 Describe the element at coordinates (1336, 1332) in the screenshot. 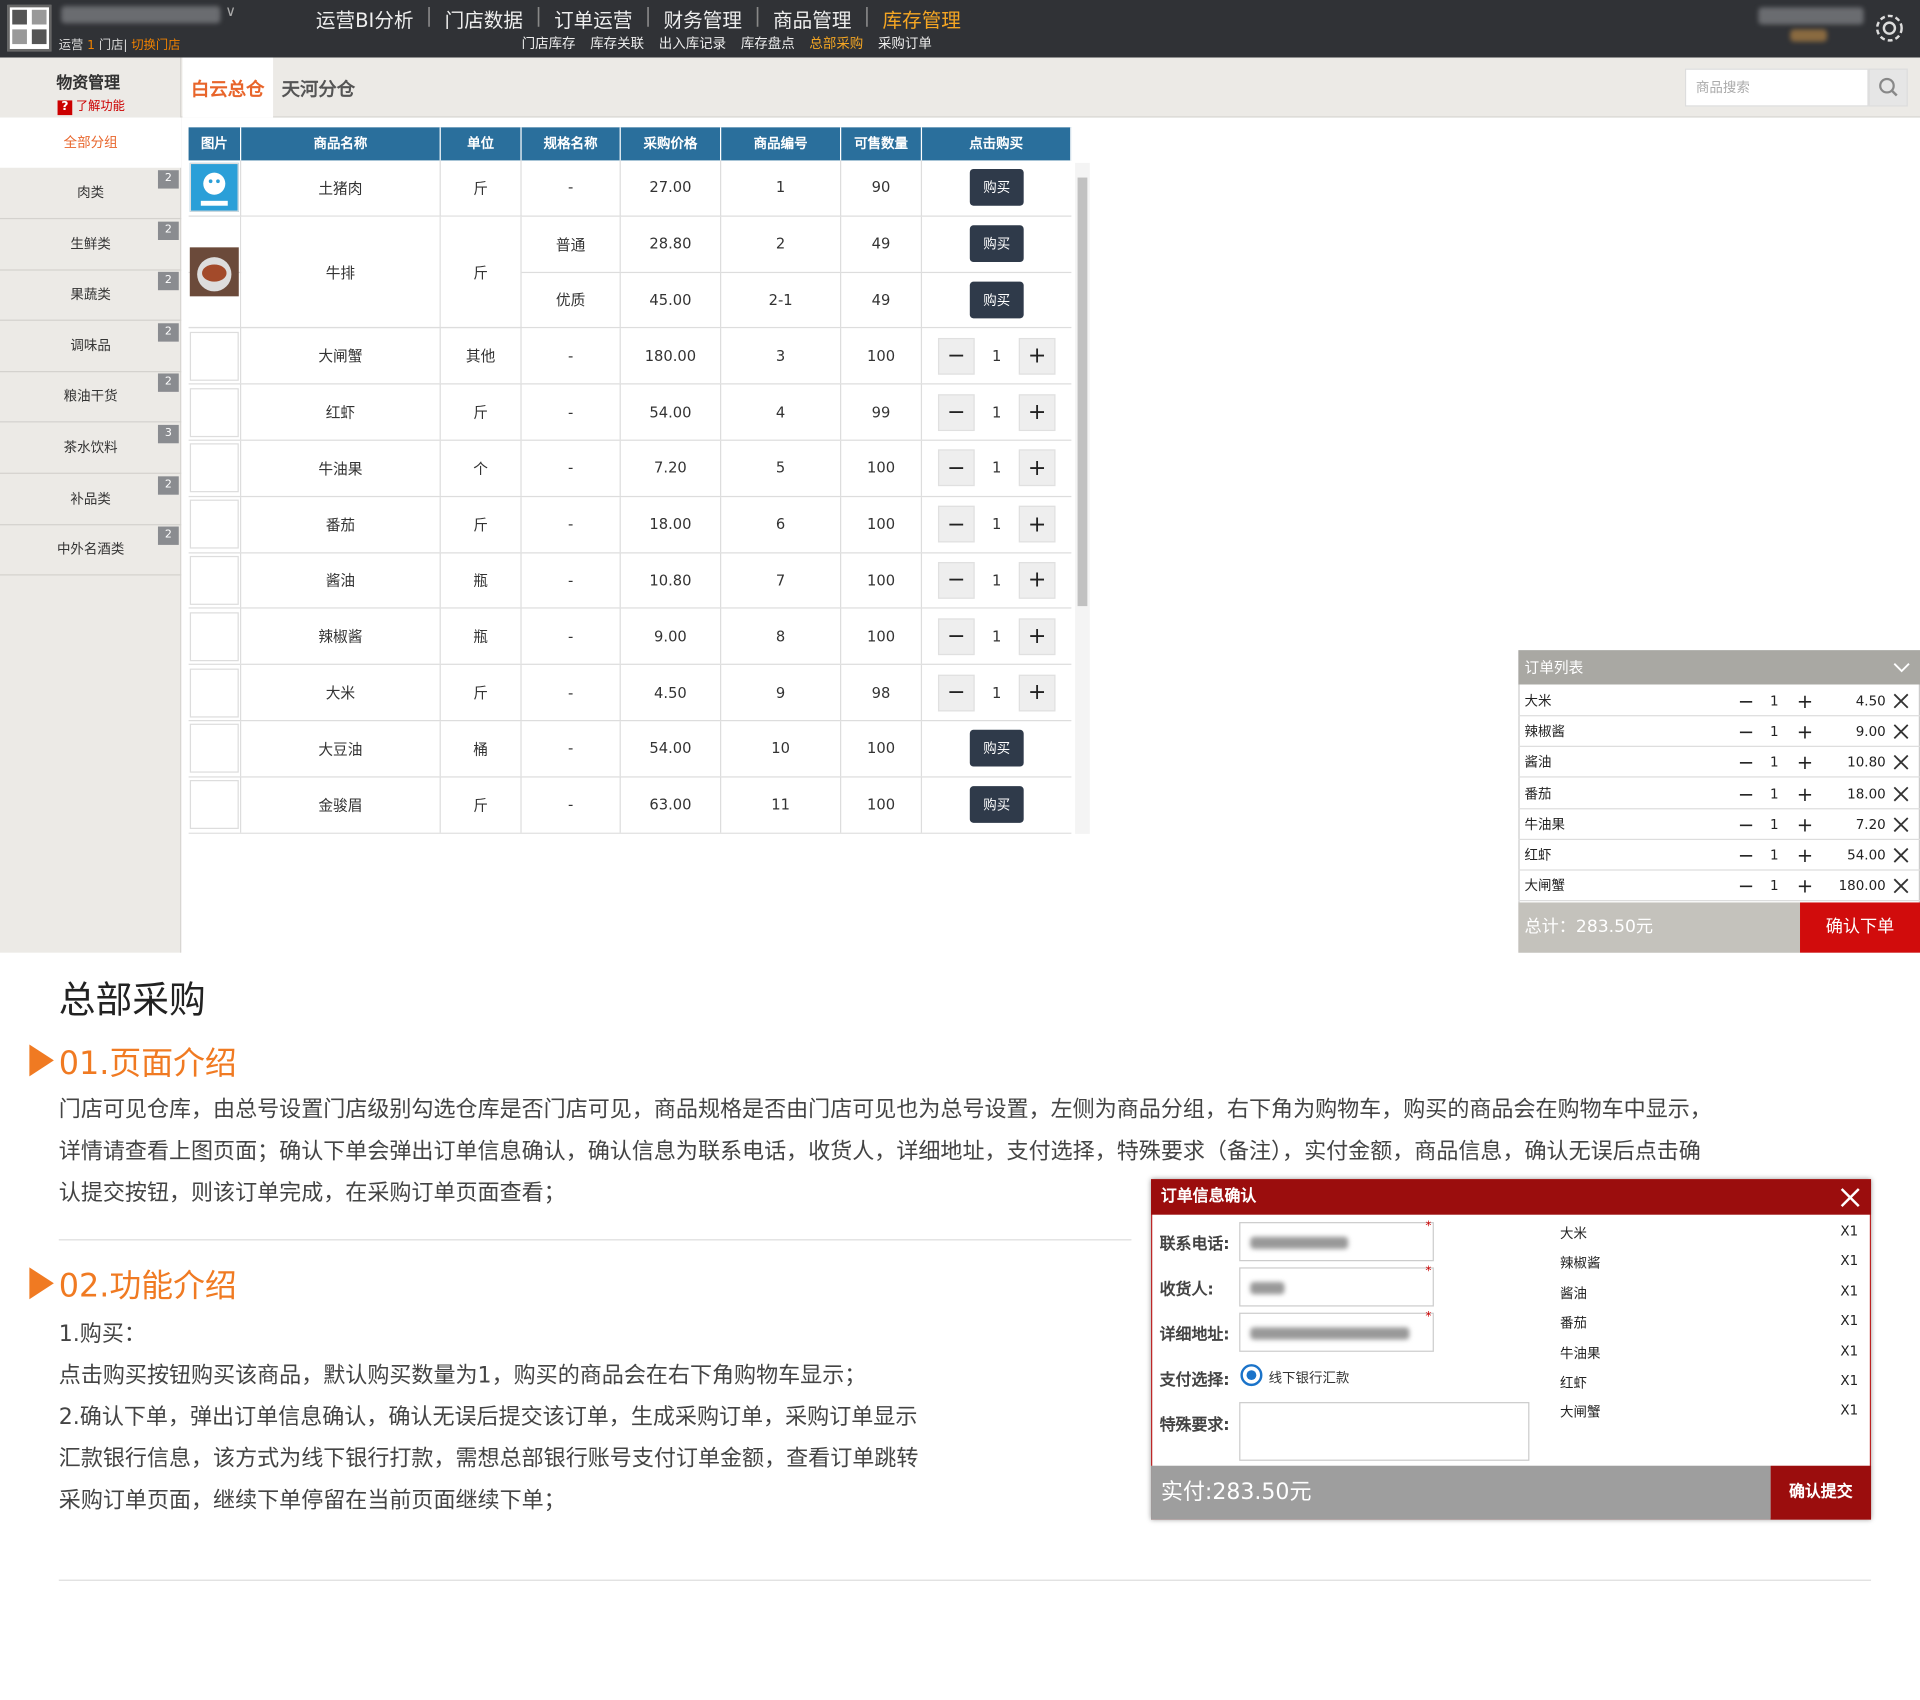

I see `address-field` at that location.